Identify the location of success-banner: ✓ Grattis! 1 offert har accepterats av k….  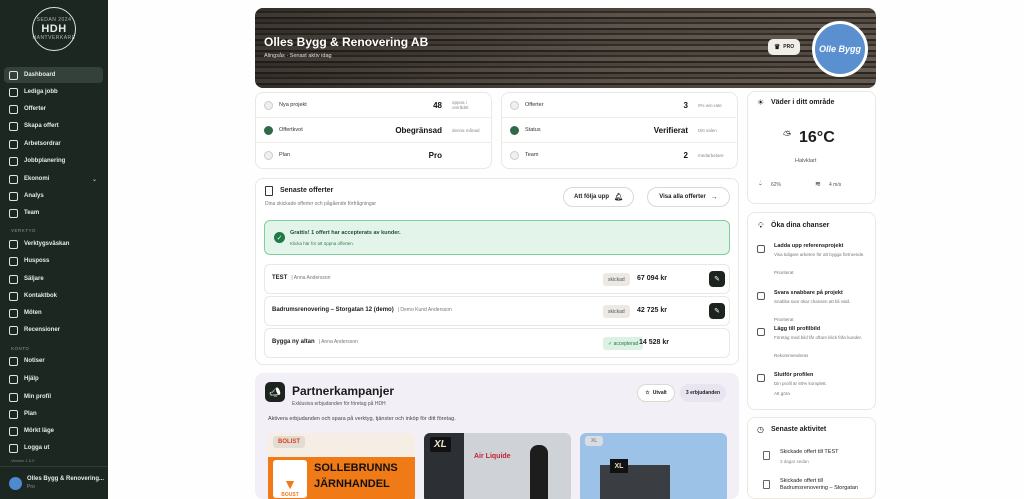
(497, 237).